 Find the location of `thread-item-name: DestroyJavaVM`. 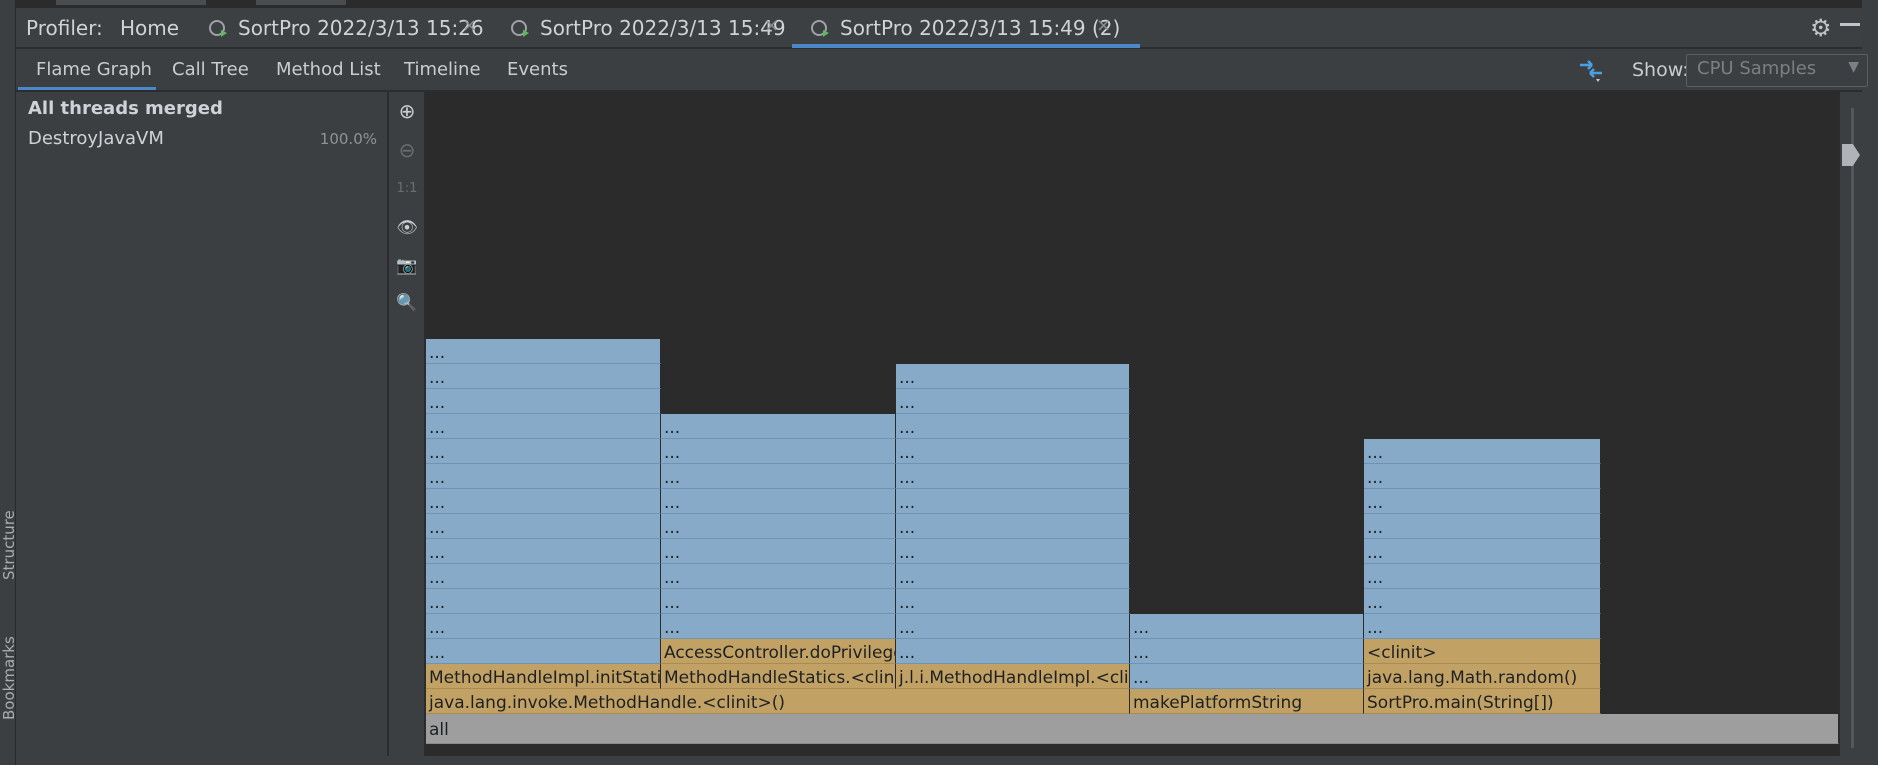

thread-item-name: DestroyJavaVM is located at coordinates (96, 138).